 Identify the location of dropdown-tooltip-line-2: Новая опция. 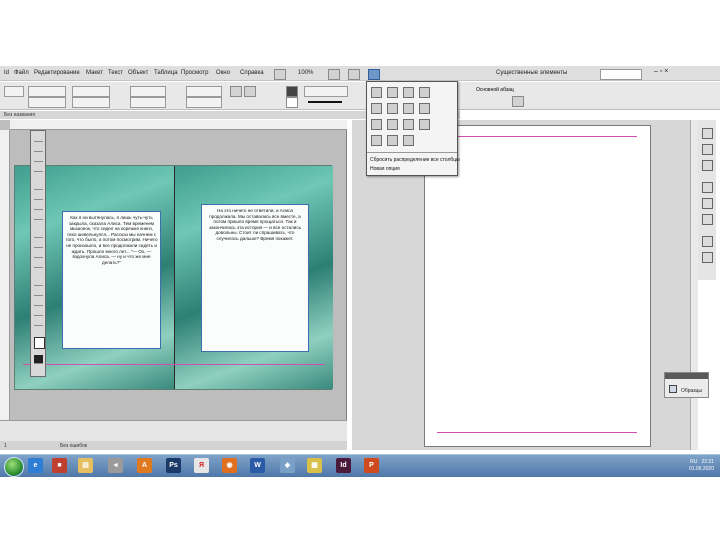
(385, 169).